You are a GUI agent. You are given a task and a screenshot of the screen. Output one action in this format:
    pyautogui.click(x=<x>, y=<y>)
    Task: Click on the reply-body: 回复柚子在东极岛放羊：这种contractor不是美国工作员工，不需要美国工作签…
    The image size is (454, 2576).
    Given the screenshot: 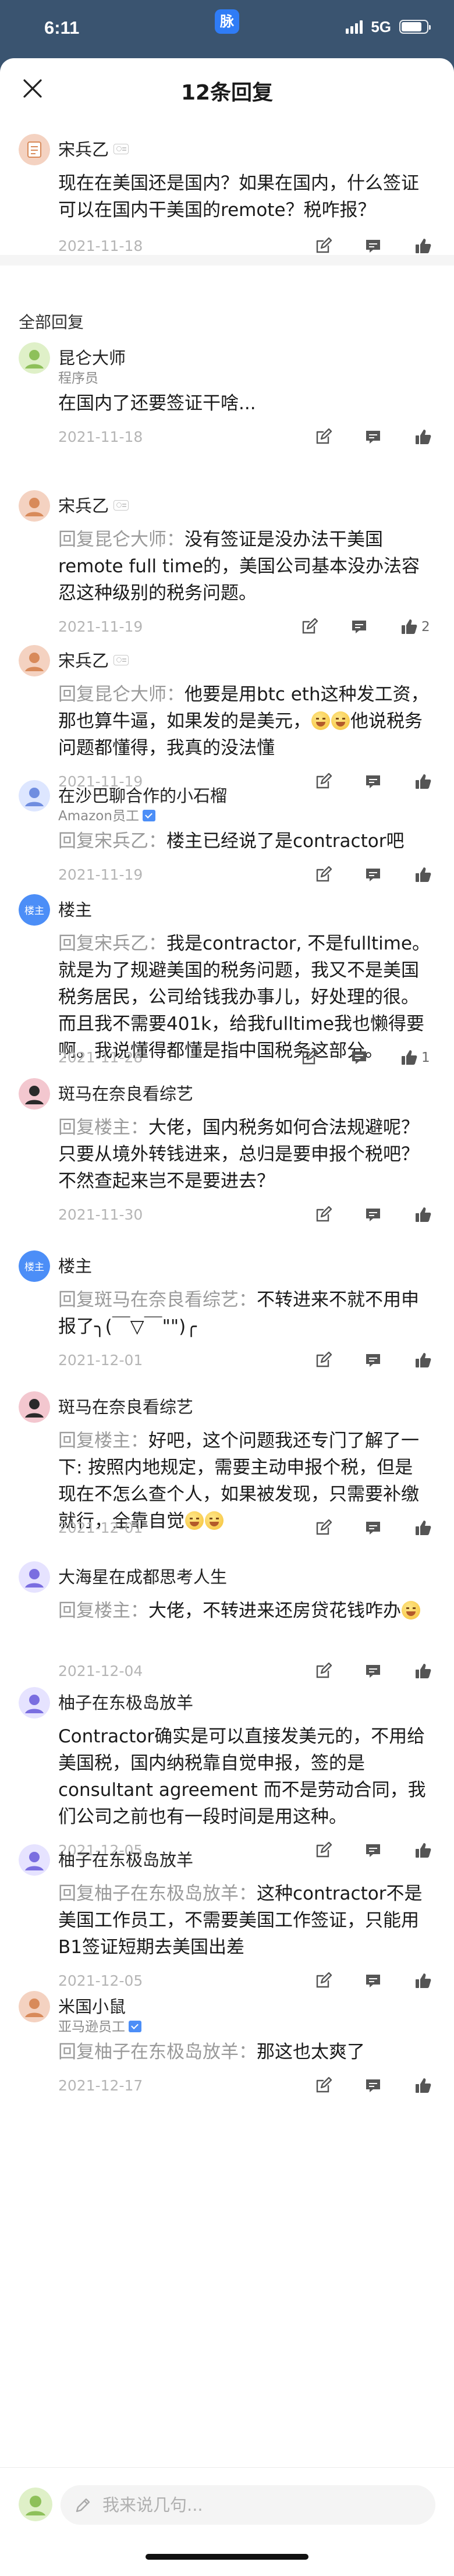 What is the action you would take?
    pyautogui.click(x=244, y=1920)
    